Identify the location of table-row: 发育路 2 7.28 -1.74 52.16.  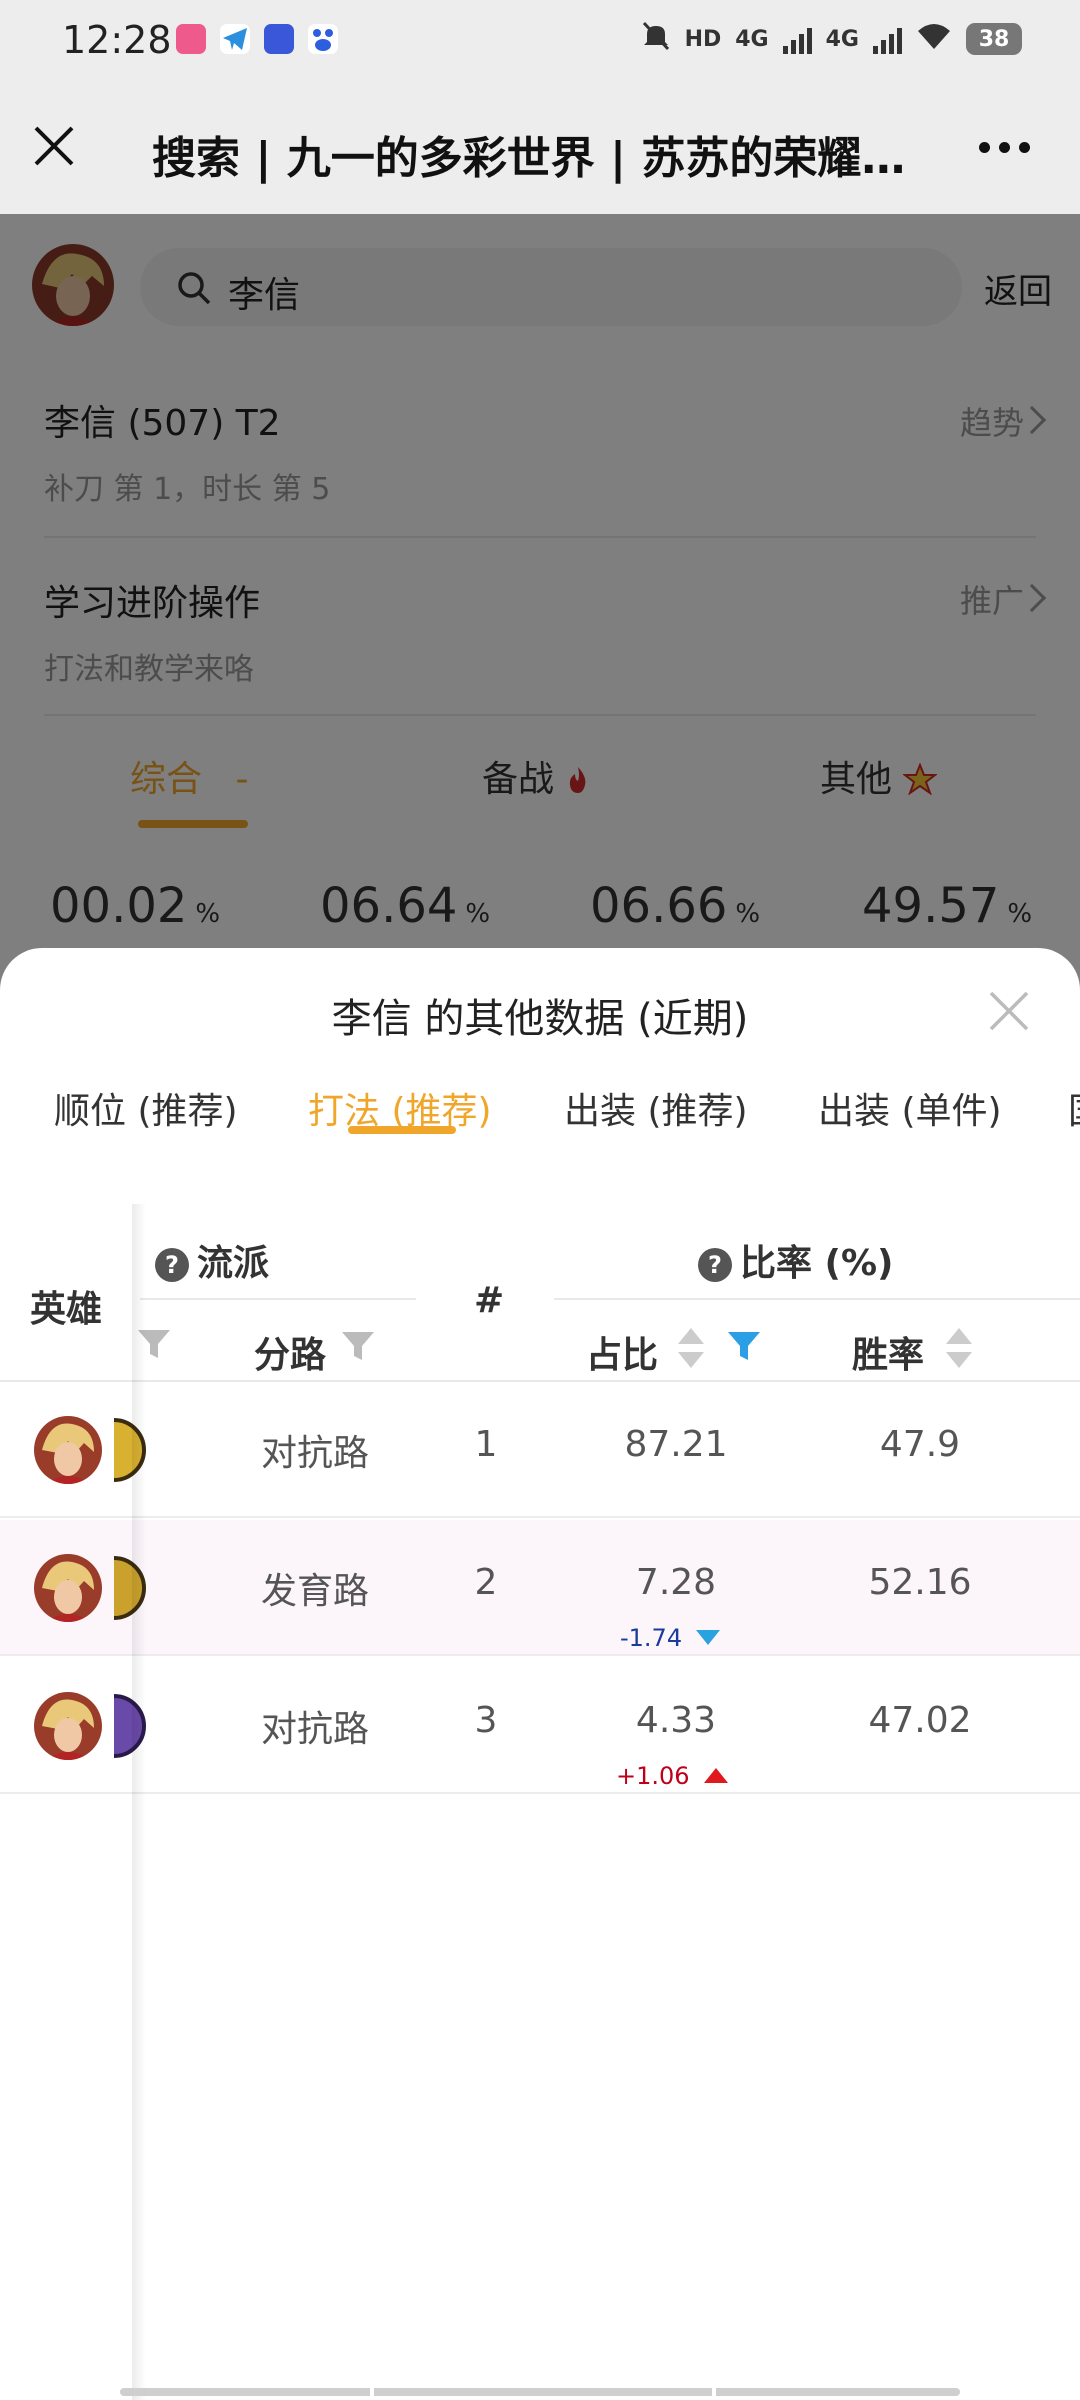
(540, 1588).